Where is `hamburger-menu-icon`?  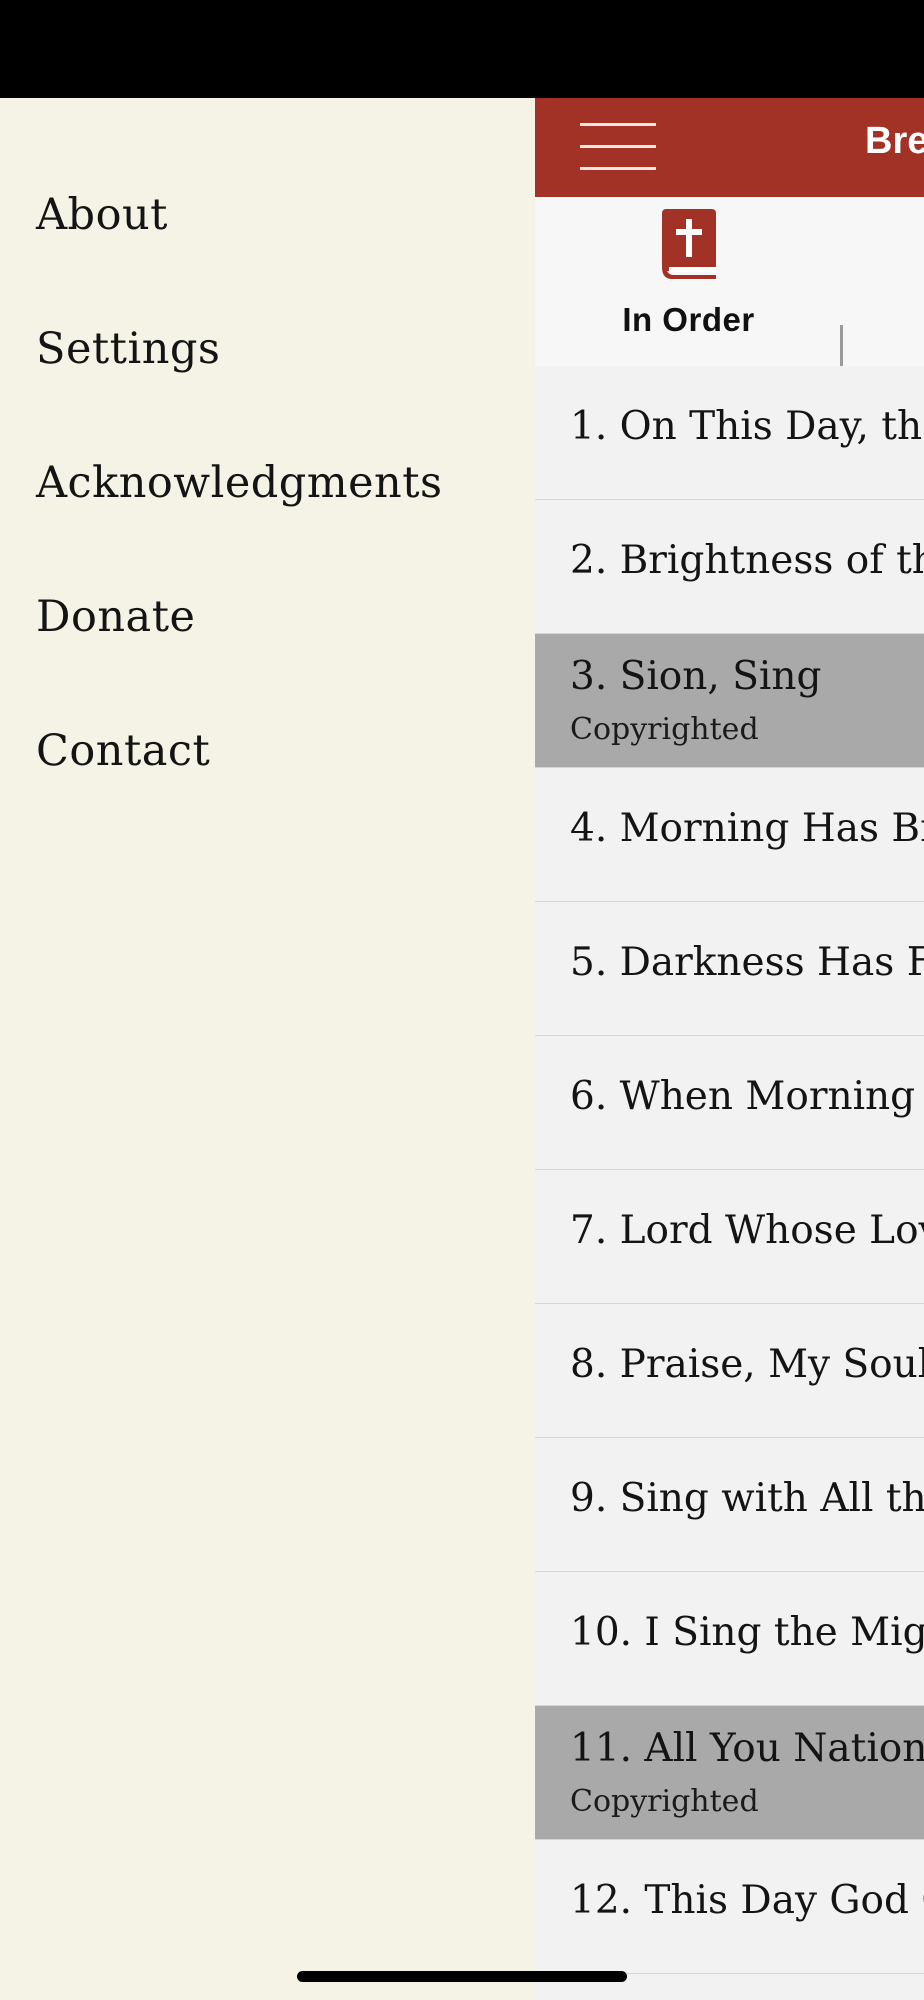 hamburger-menu-icon is located at coordinates (618, 148).